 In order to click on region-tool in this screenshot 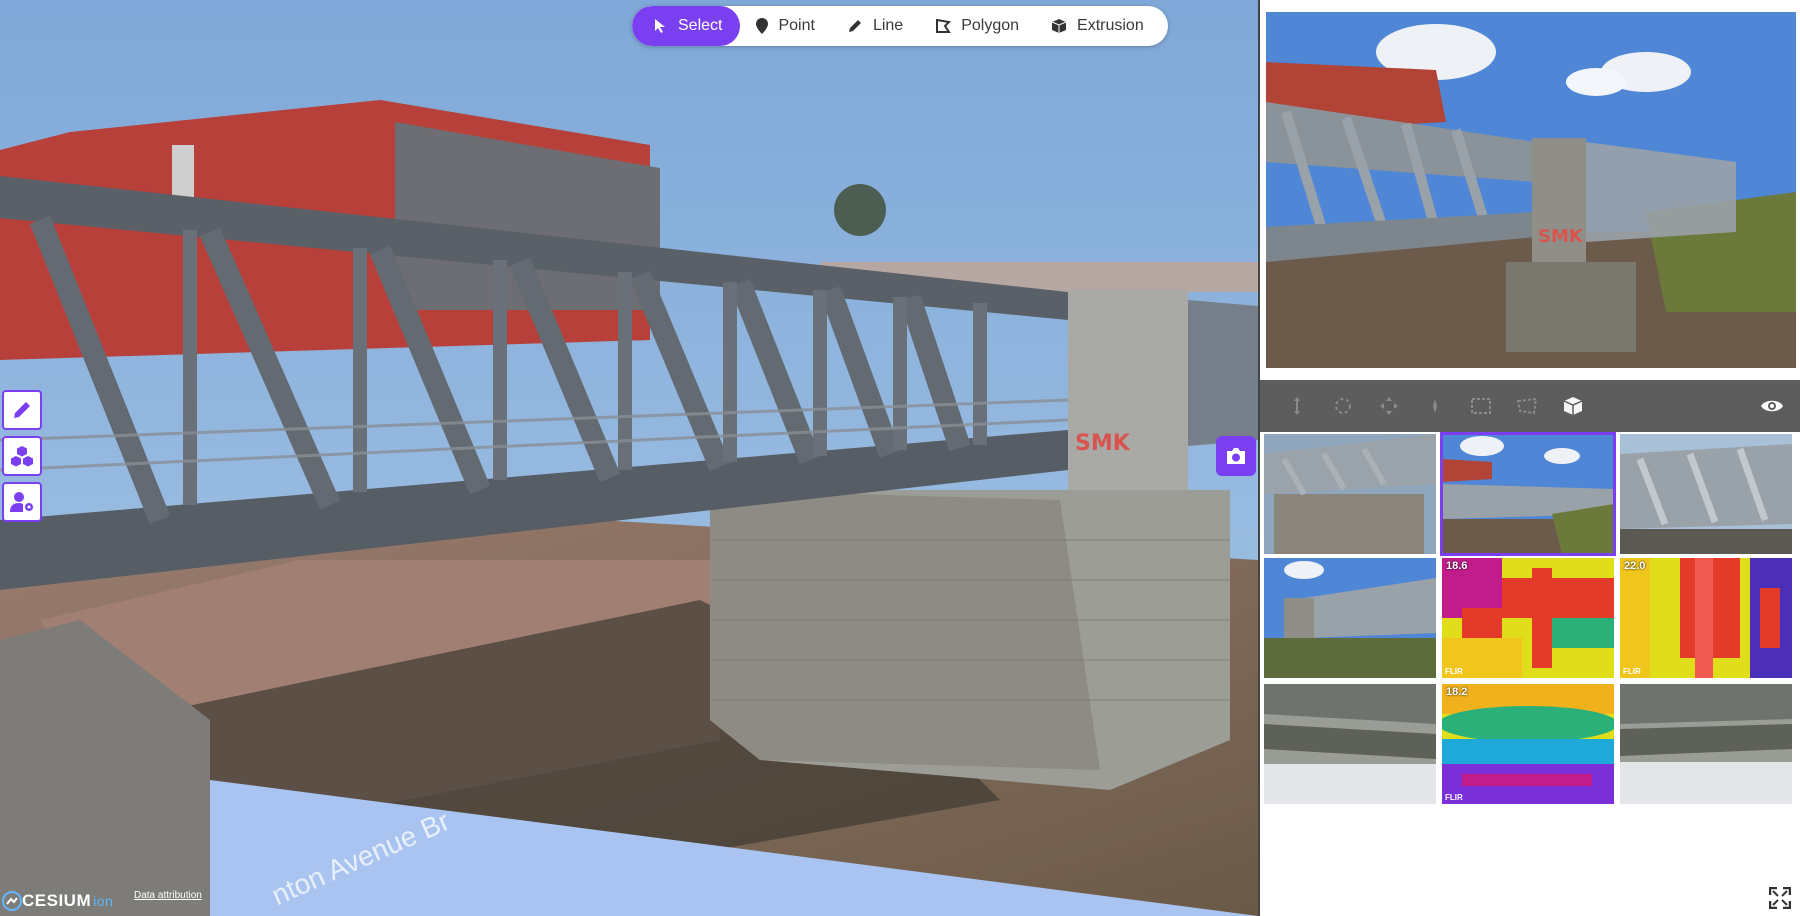, I will do `click(1527, 406)`.